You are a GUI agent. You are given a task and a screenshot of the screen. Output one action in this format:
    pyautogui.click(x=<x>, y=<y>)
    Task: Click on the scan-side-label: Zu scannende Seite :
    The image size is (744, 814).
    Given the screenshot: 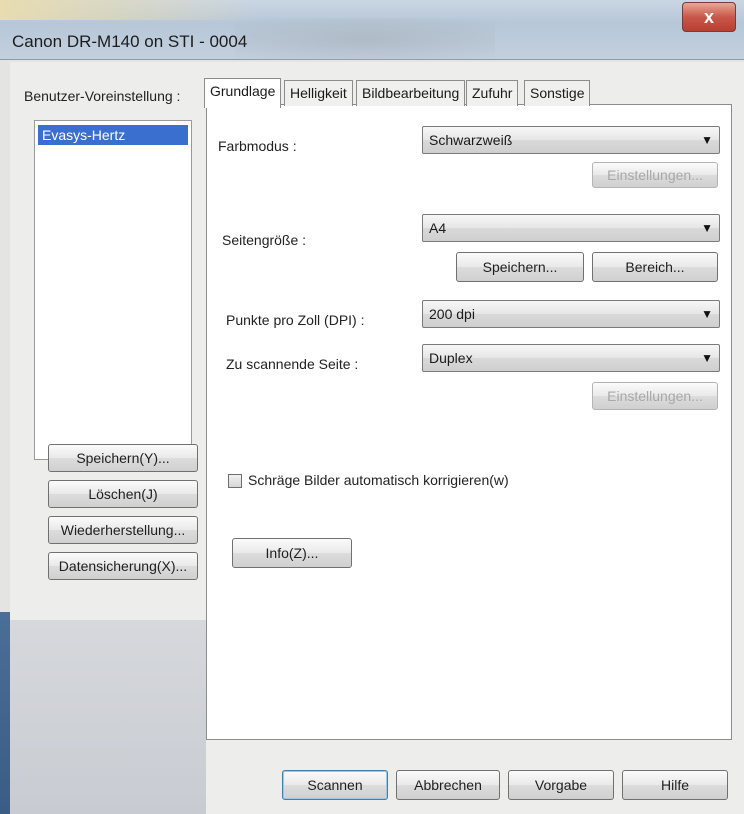 What is the action you would take?
    pyautogui.click(x=292, y=364)
    